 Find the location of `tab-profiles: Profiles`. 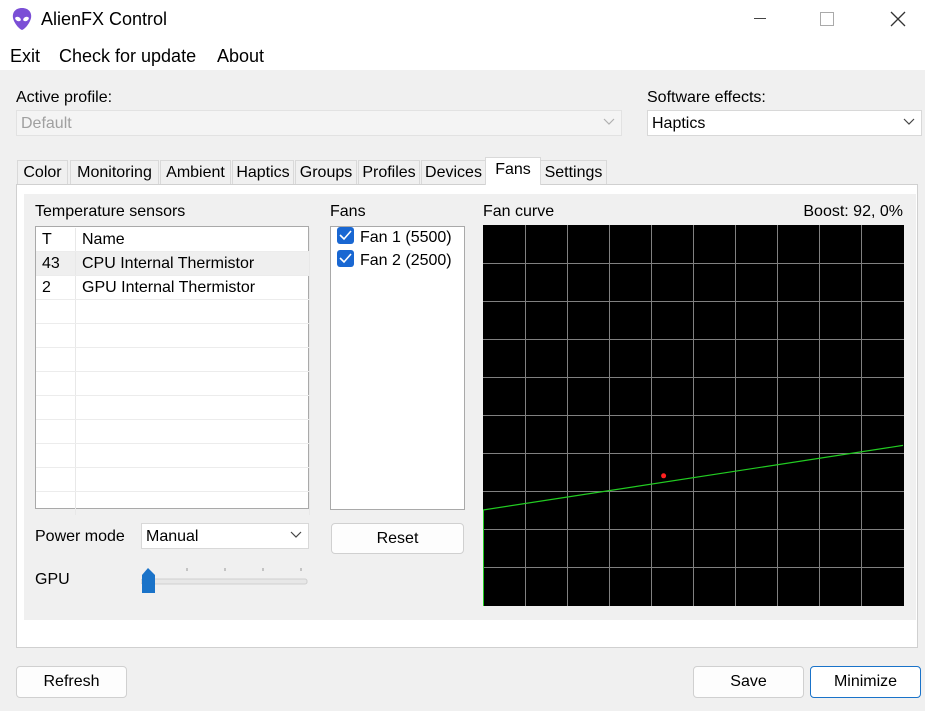

tab-profiles: Profiles is located at coordinates (389, 172).